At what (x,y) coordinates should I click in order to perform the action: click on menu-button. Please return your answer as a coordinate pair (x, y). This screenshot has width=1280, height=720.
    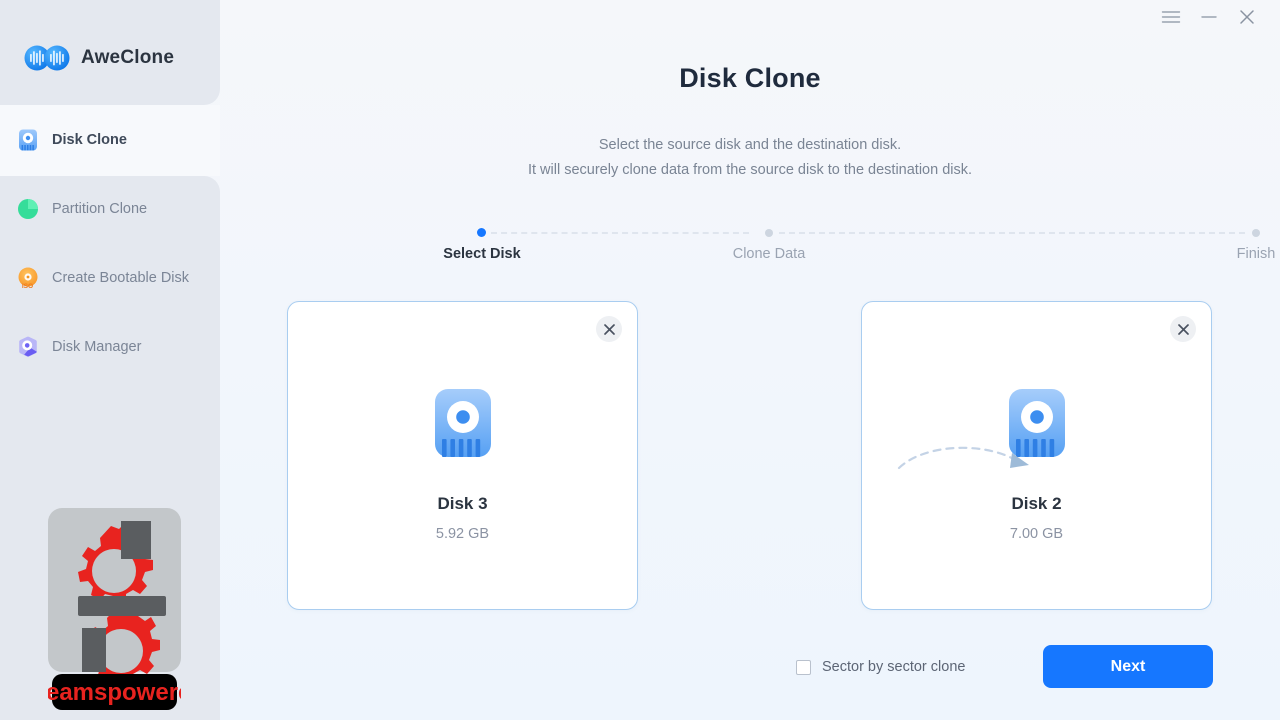
    Looking at the image, I should click on (1171, 17).